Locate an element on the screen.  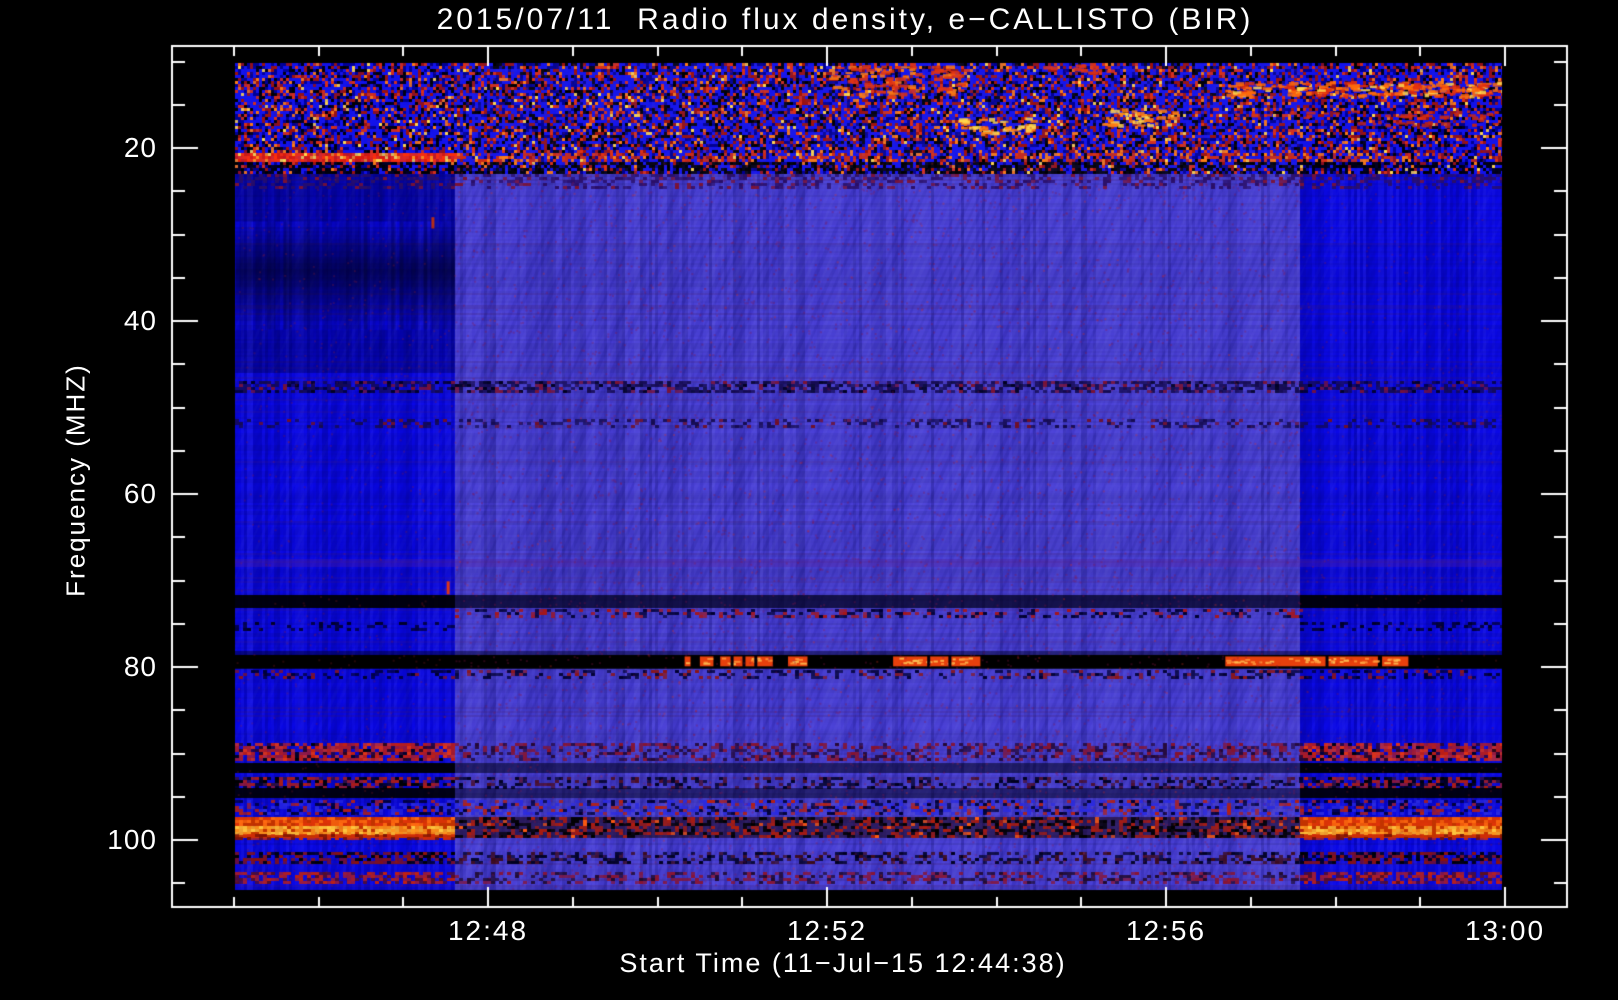
y-tick-label: 100 is located at coordinates (132, 839).